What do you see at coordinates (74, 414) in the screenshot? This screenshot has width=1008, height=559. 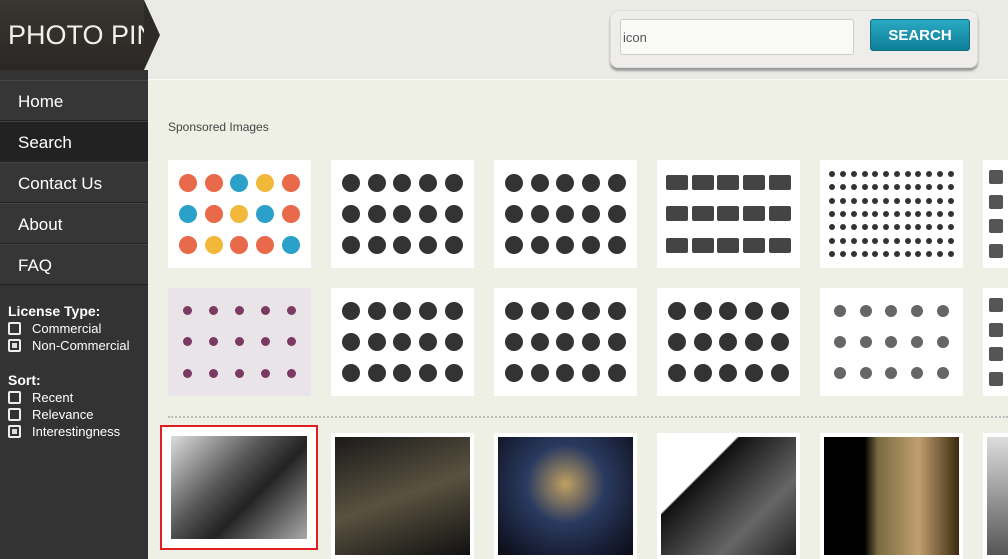 I see `sort-relevance: Relevance` at bounding box center [74, 414].